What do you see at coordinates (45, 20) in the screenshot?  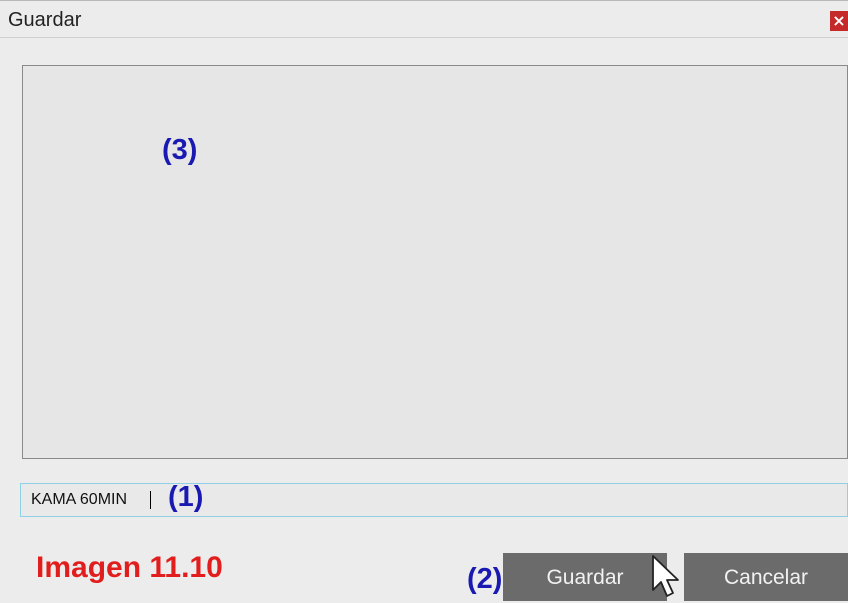 I see `window-title: Guardar` at bounding box center [45, 20].